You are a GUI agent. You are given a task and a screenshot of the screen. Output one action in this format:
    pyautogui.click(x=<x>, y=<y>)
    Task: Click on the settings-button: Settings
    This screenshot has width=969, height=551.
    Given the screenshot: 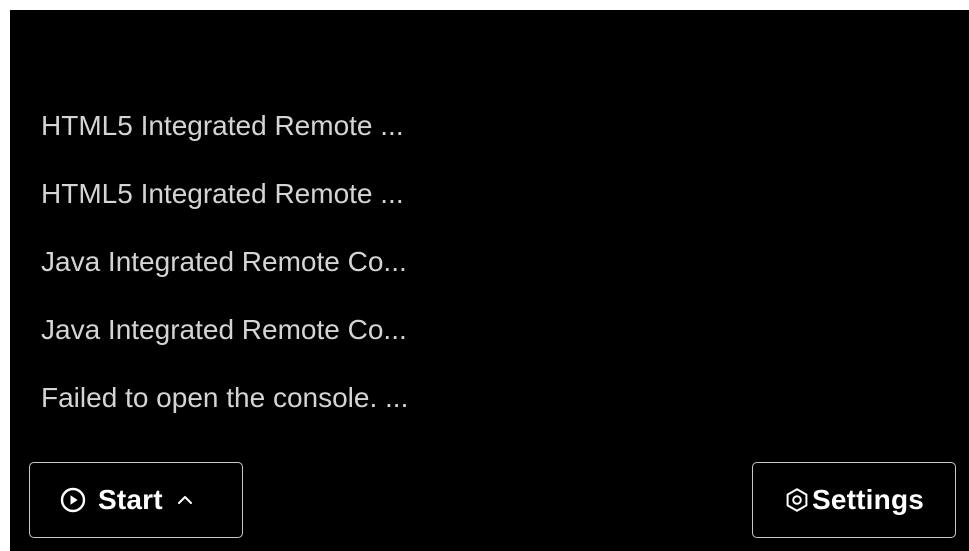 What is the action you would take?
    pyautogui.click(x=854, y=500)
    